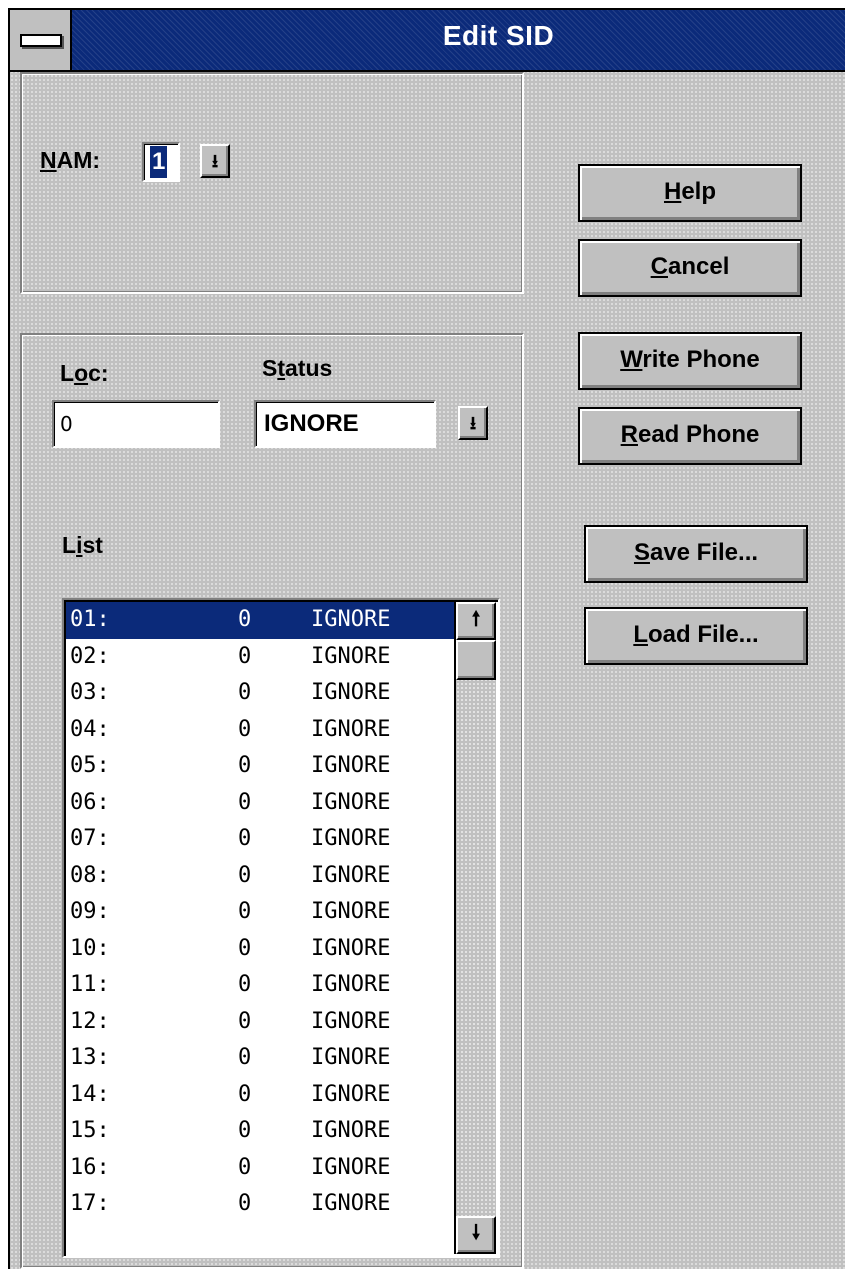  I want to click on nam-field: 1, so click(161, 162).